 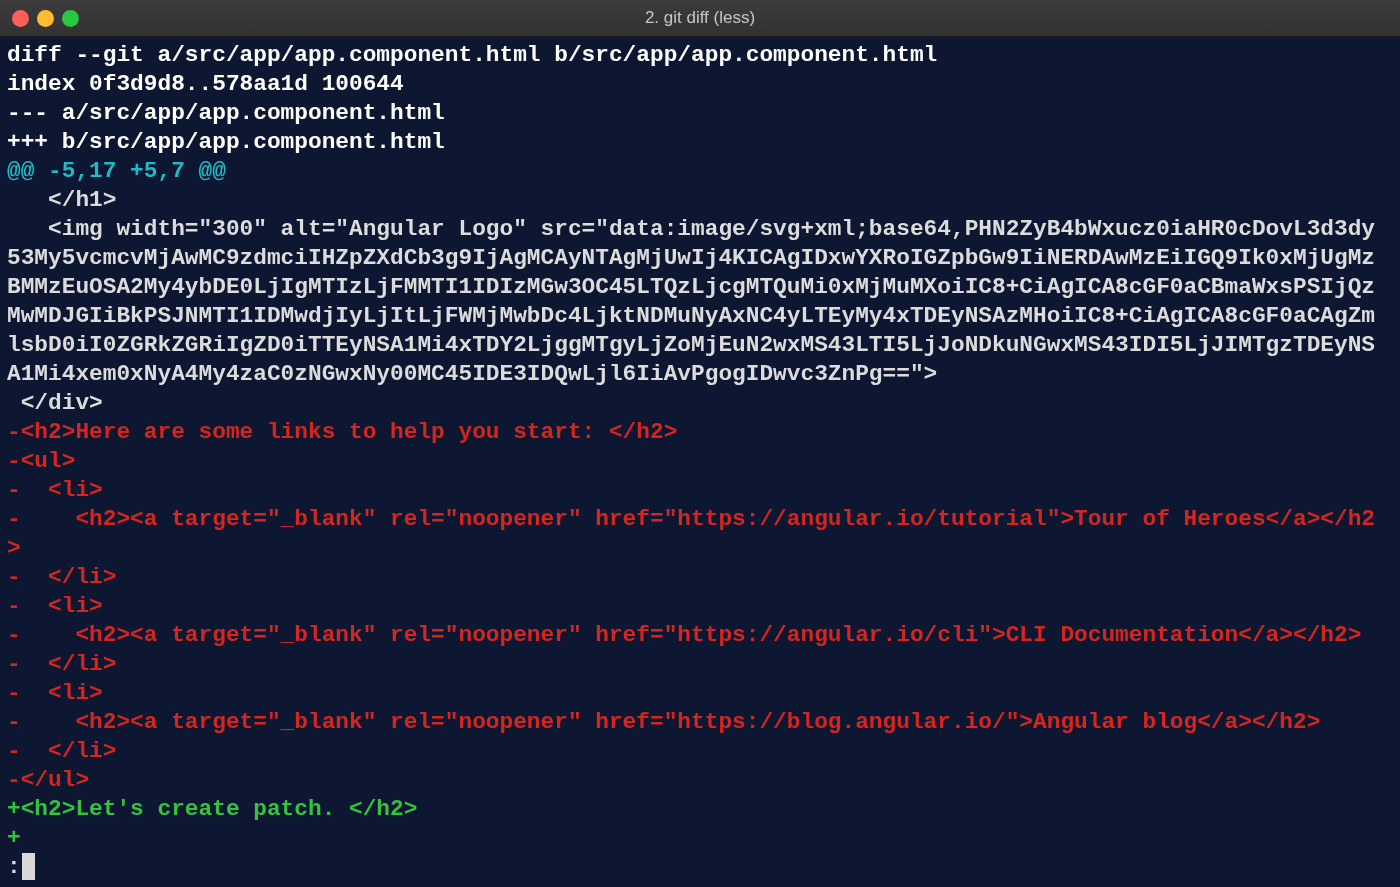 I want to click on minimize-button, so click(x=45, y=18).